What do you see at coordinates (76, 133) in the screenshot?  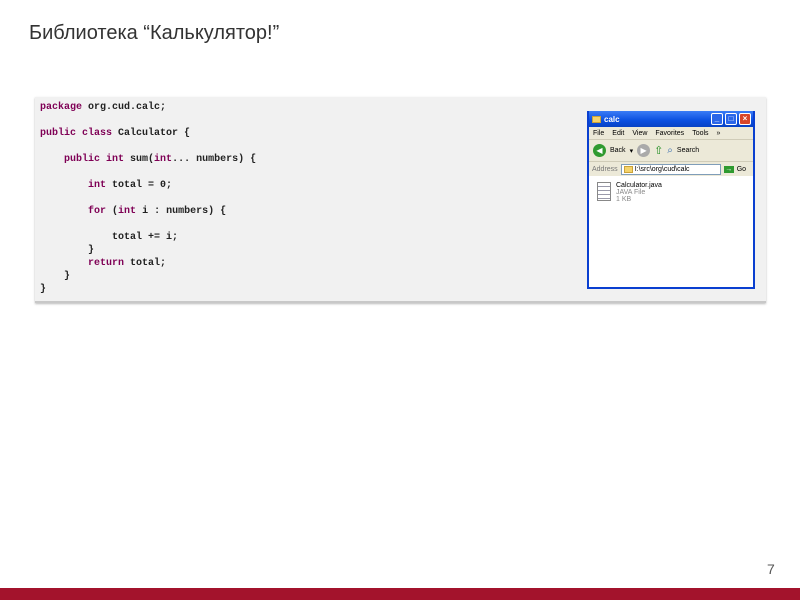 I see `code-keyword: public class` at bounding box center [76, 133].